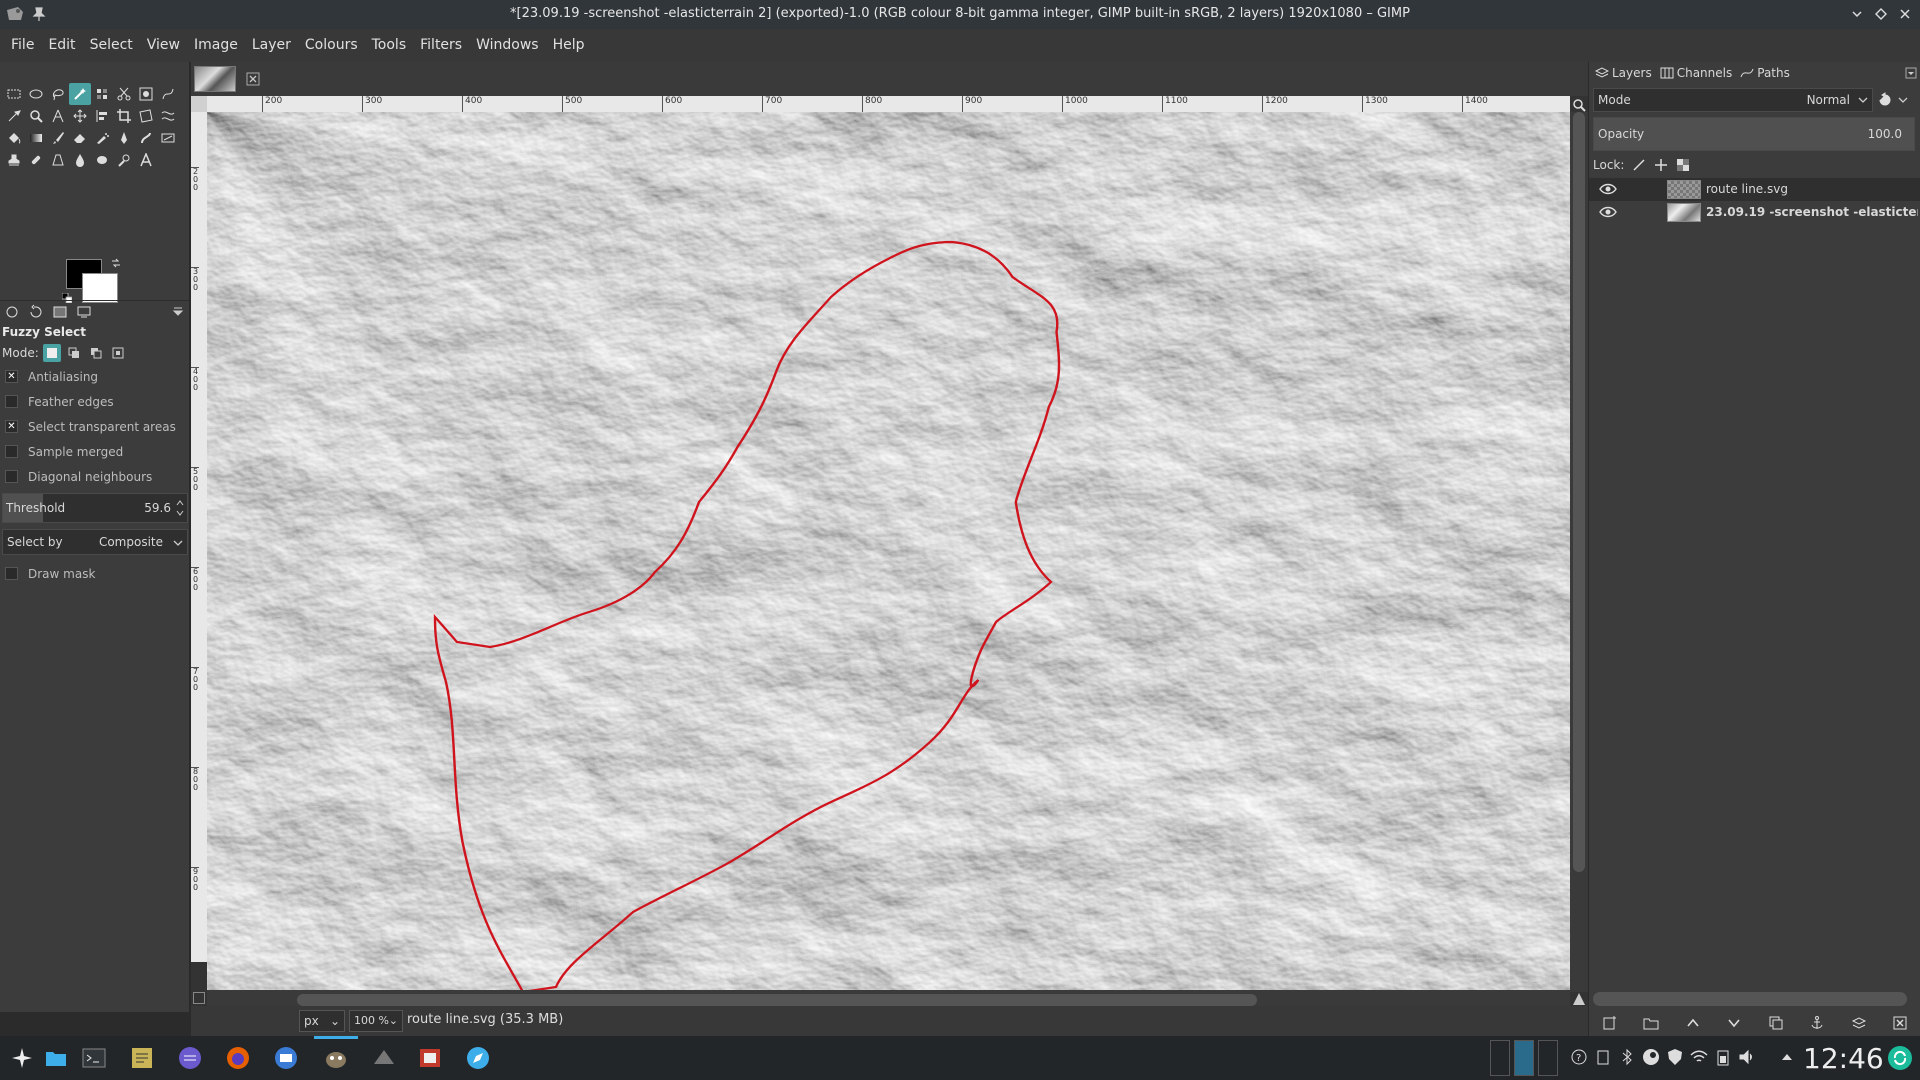  Describe the element at coordinates (1651, 1057) in the screenshot. I see `steam-icon` at that location.